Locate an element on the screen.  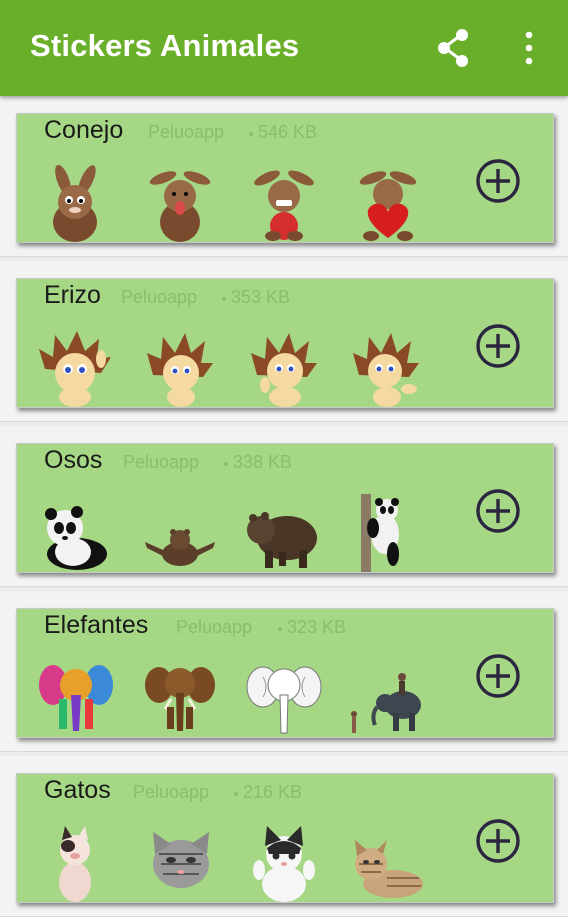
pack-name: Gatos is located at coordinates (77, 790).